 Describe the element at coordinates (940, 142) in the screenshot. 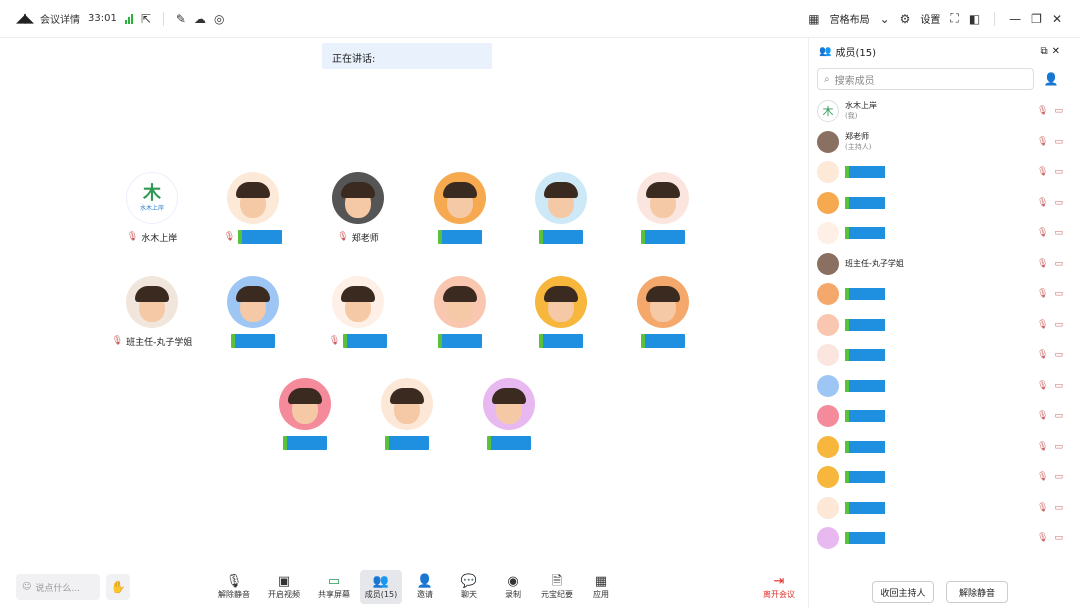

I see `member-row: 郑老师 (主持人) 🎙 ▭` at that location.